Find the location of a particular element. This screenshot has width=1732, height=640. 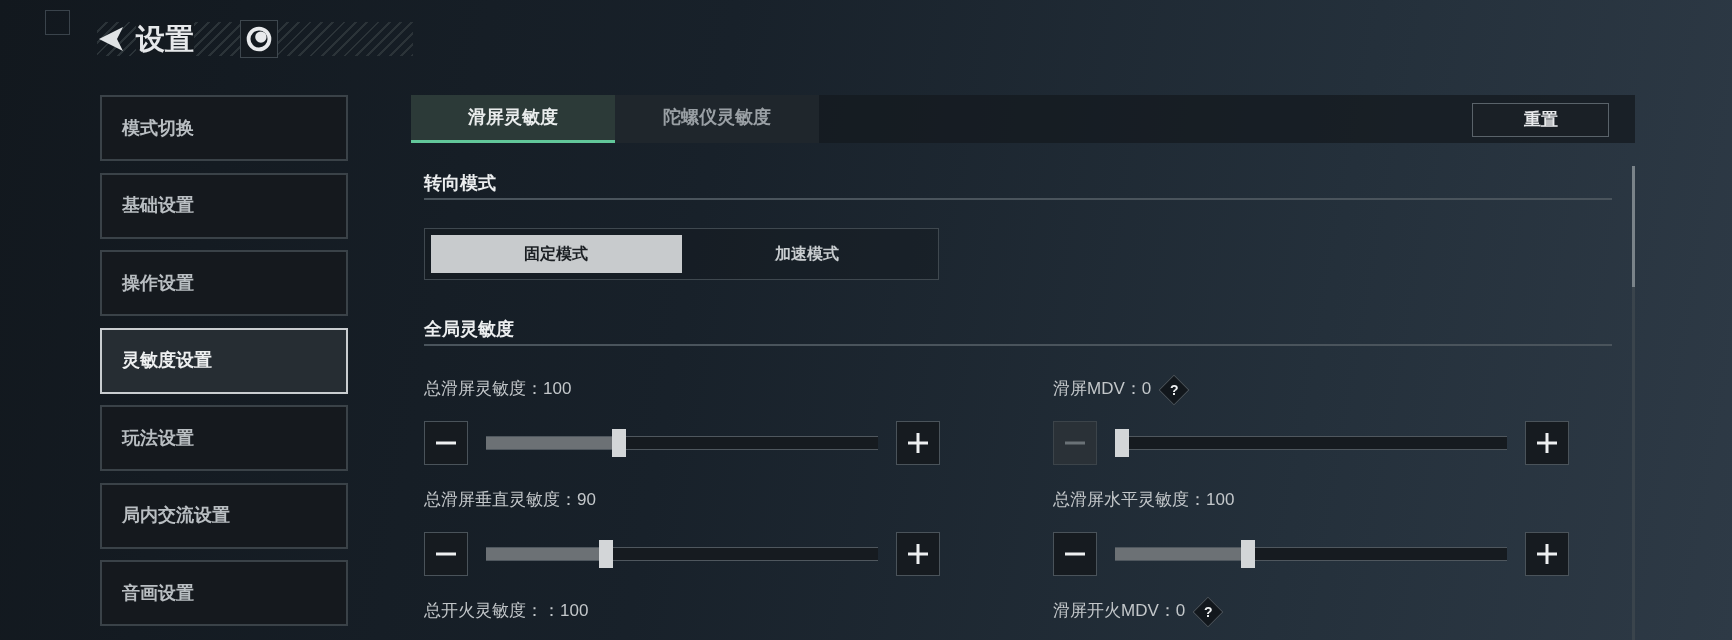

square-icon is located at coordinates (57, 22).